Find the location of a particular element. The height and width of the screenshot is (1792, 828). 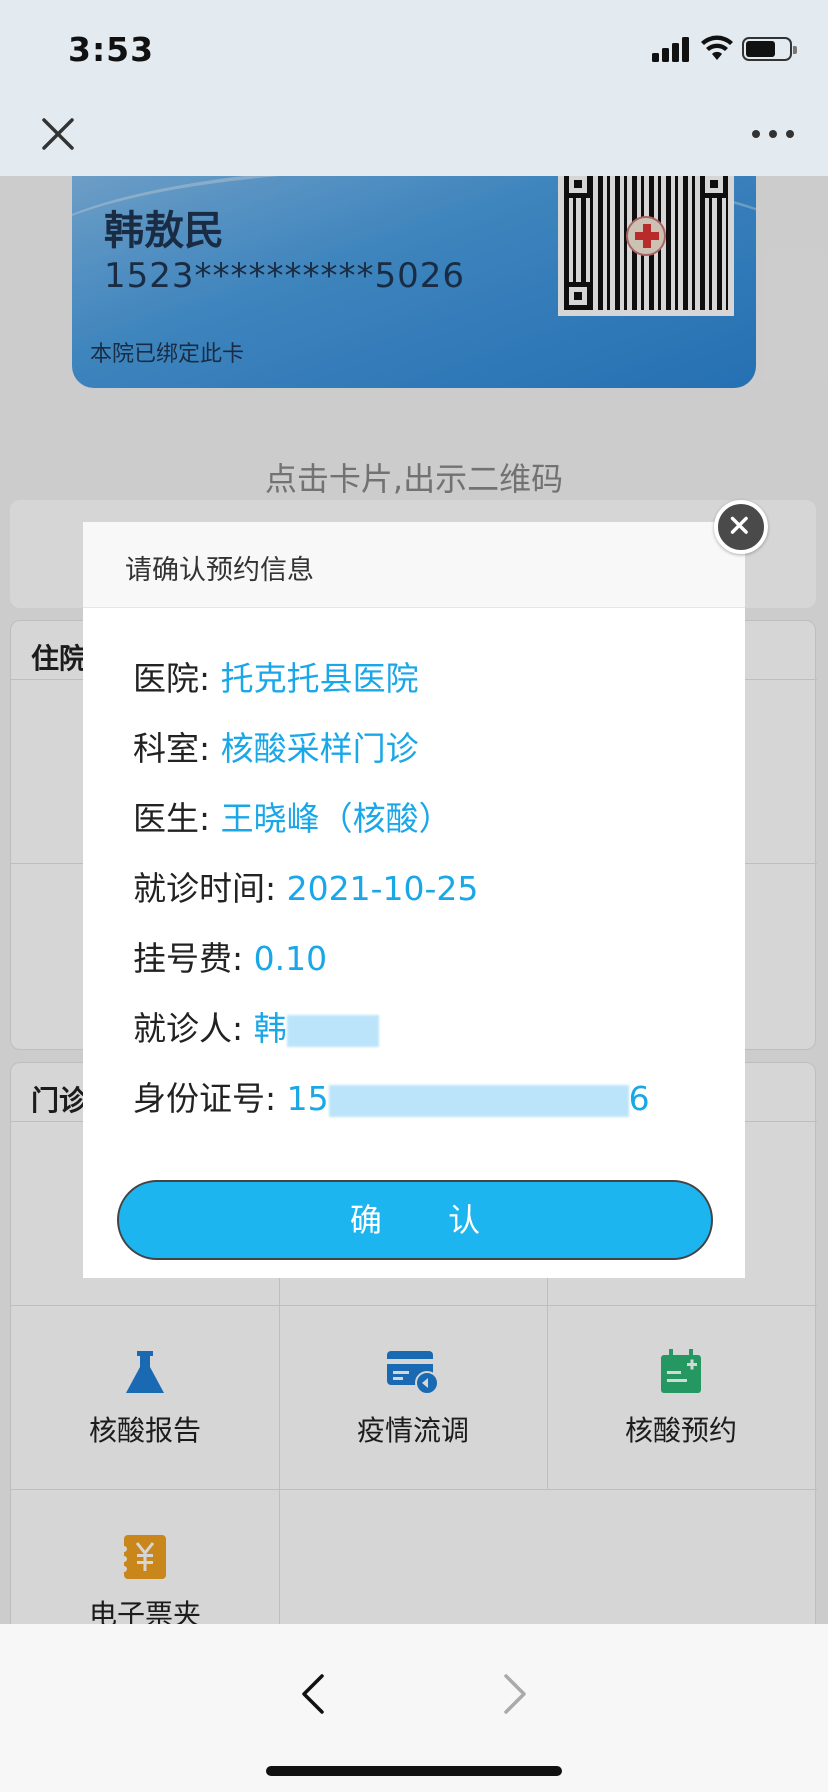

info-value-tail: 6 is located at coordinates (639, 1098).